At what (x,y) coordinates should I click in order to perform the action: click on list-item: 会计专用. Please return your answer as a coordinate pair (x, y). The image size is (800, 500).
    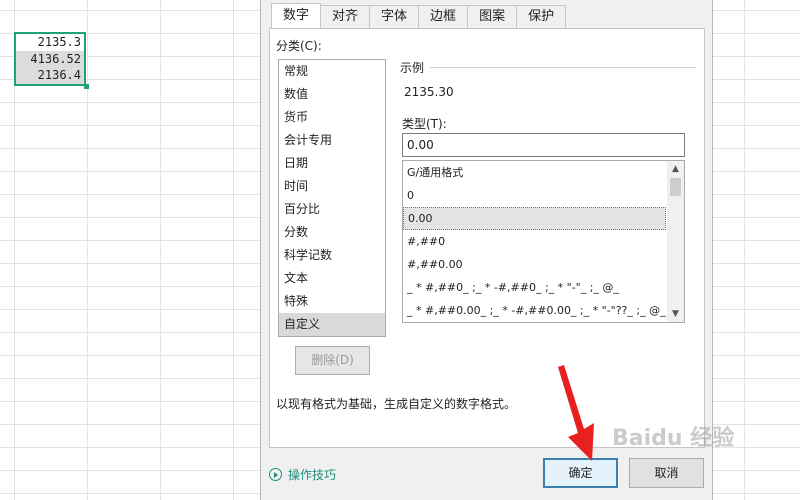
    Looking at the image, I should click on (332, 140).